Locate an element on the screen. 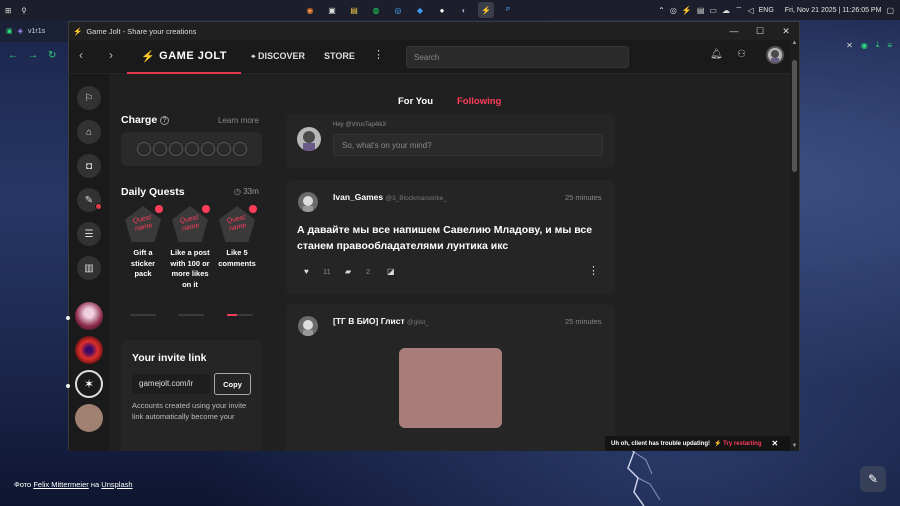 The height and width of the screenshot is (506, 900). try-restarting-link: ⚡ Try restarting is located at coordinates (738, 443).